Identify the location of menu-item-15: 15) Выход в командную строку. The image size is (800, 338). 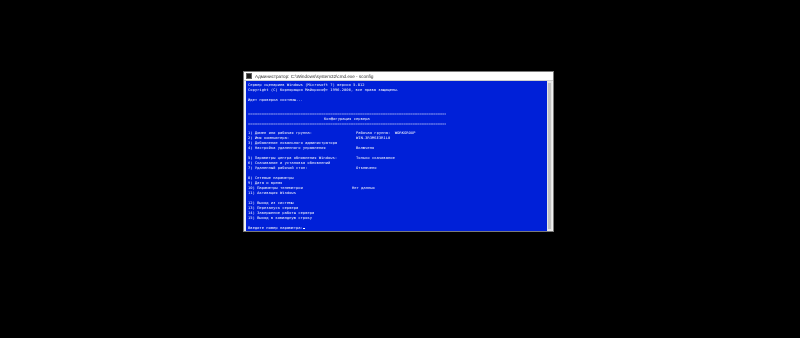
(280, 217).